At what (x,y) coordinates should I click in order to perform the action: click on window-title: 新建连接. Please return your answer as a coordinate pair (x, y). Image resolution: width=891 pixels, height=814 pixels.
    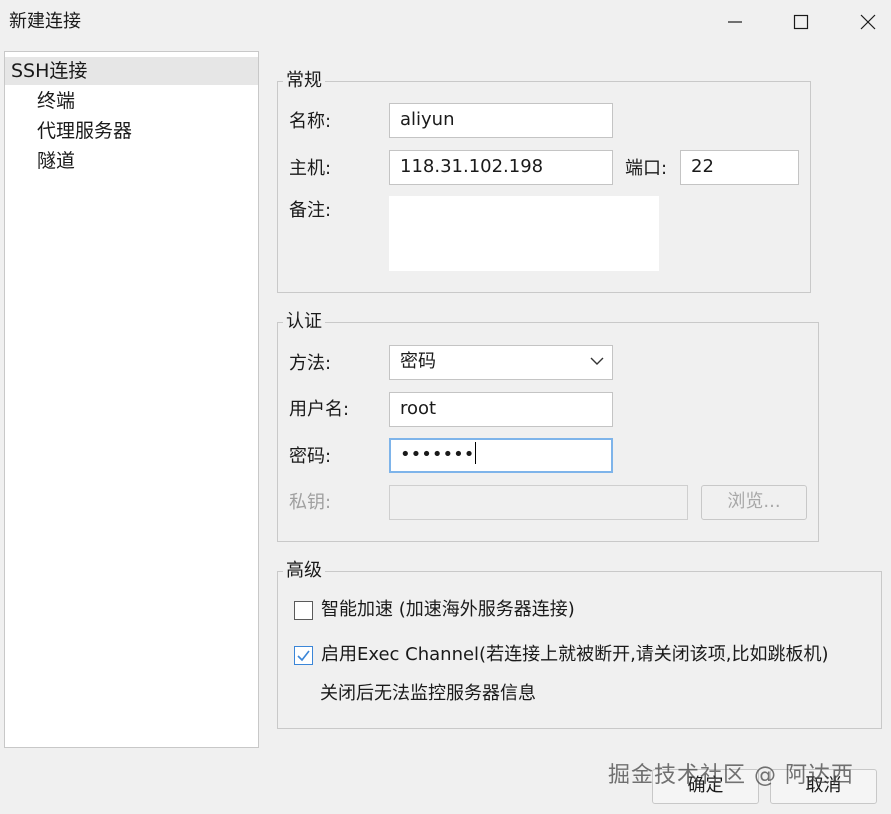
    Looking at the image, I should click on (45, 21).